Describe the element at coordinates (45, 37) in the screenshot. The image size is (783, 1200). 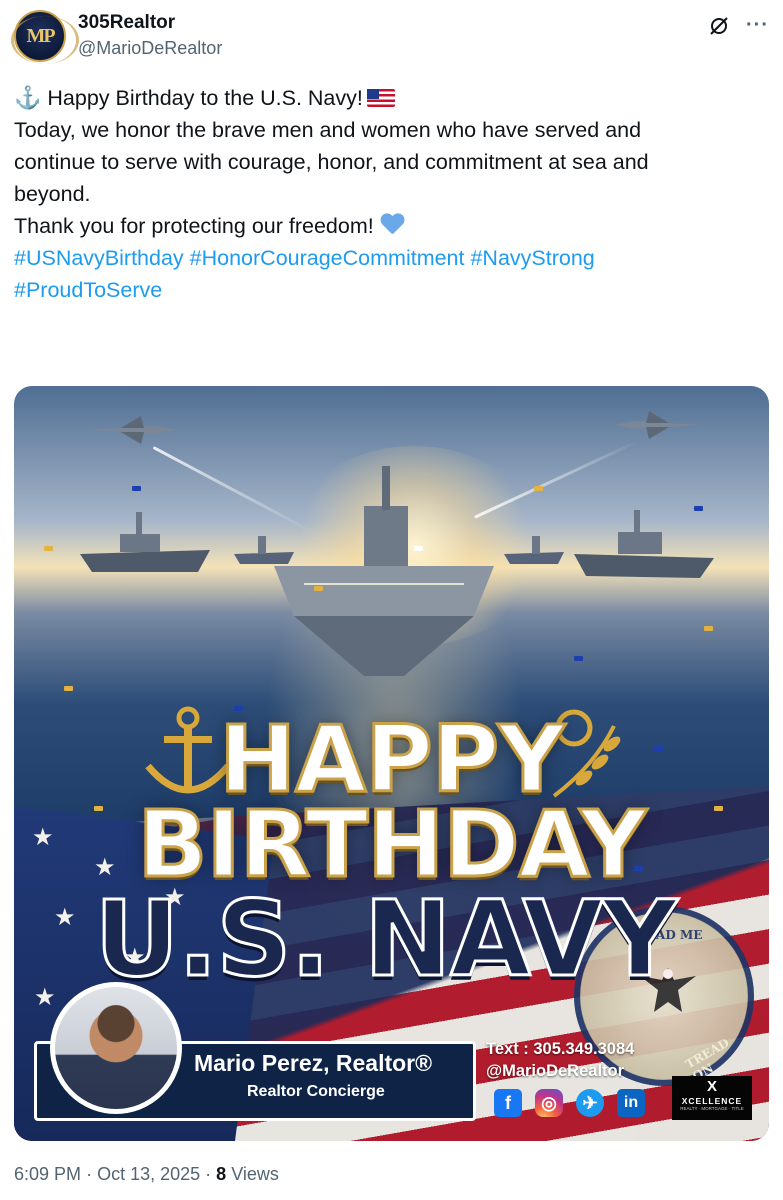
I see `profile-avatar: MP` at that location.